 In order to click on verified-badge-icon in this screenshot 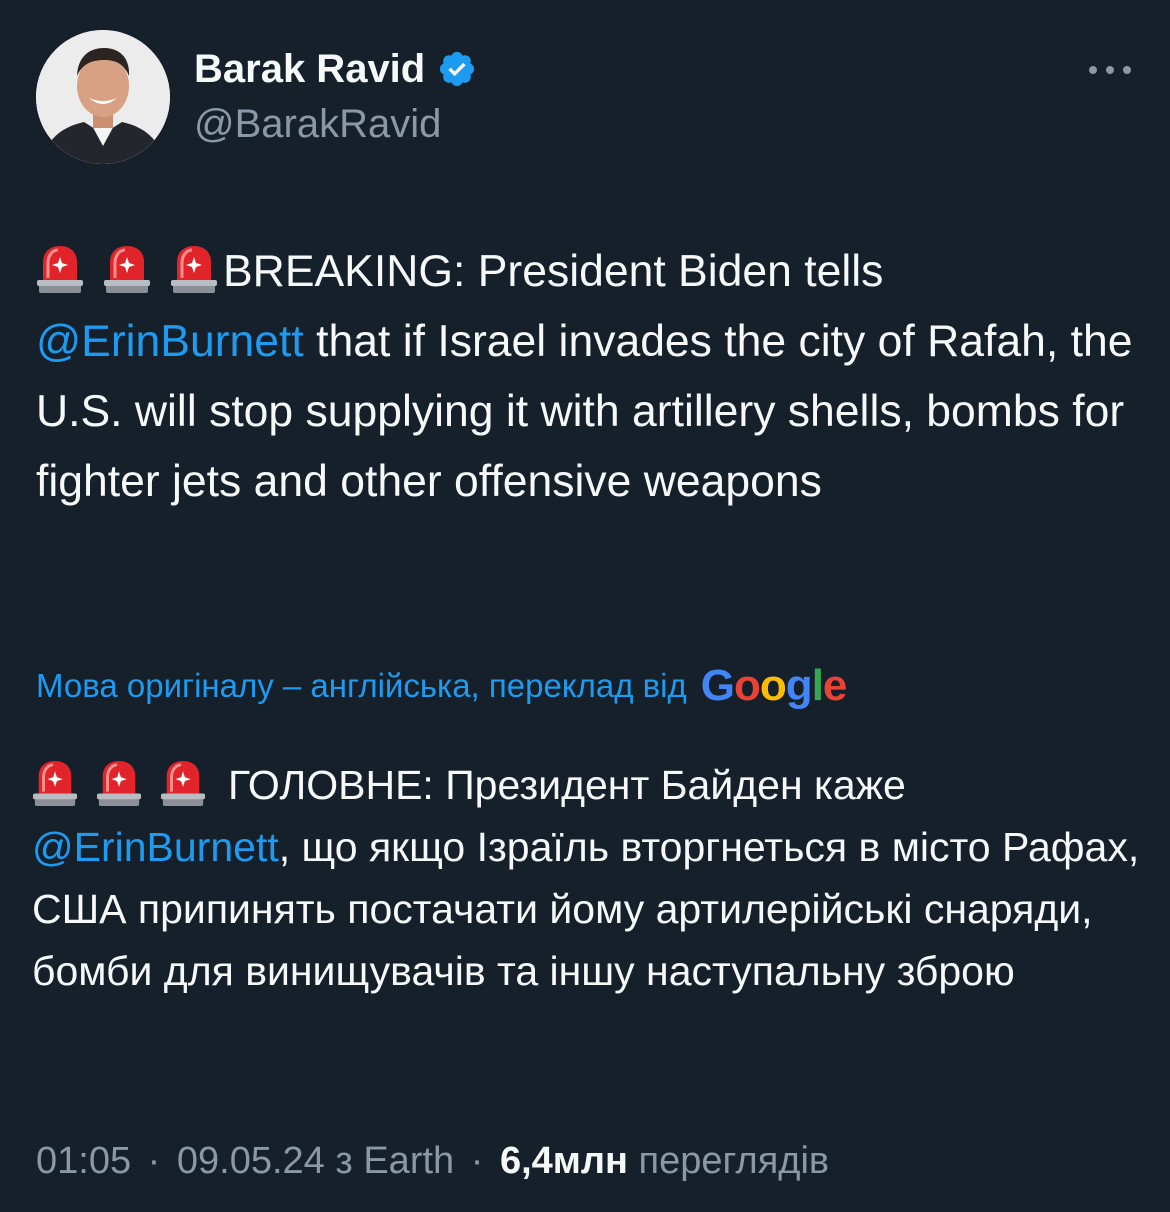, I will do `click(457, 69)`.